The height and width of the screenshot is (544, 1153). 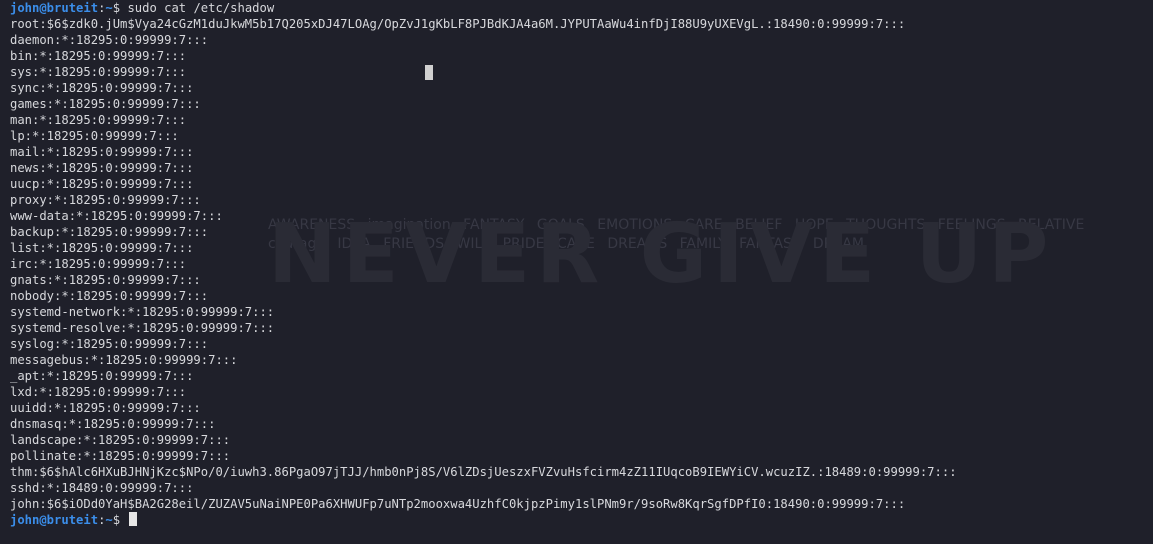 What do you see at coordinates (98, 72) in the screenshot?
I see `output-line: sys:*:18295:0:99999:7:::` at bounding box center [98, 72].